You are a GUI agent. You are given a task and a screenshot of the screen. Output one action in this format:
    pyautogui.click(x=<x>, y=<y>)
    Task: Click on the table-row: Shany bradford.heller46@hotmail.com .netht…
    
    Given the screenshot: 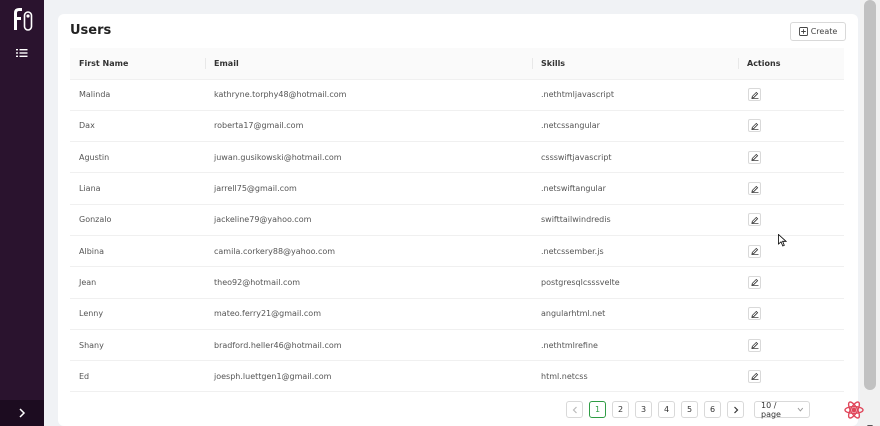 What is the action you would take?
    pyautogui.click(x=457, y=345)
    